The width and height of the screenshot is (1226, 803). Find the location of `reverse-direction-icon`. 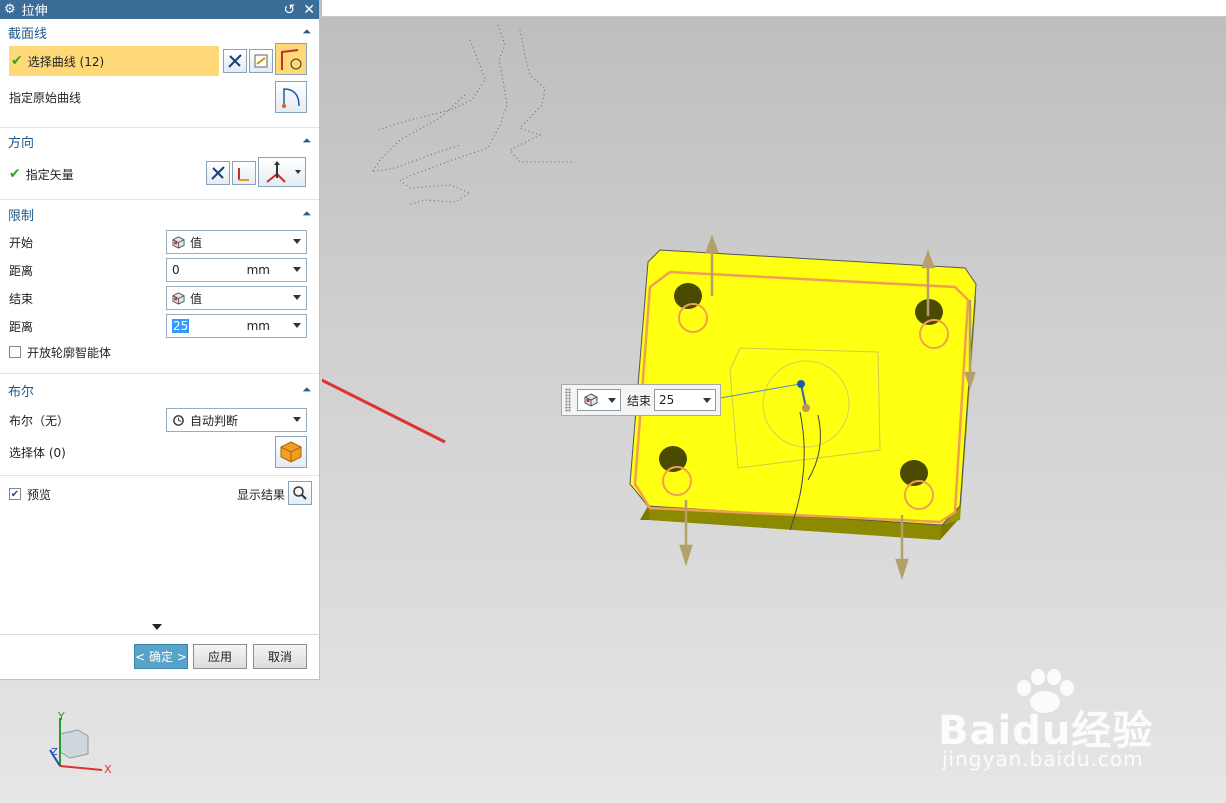

reverse-direction-icon is located at coordinates (218, 173).